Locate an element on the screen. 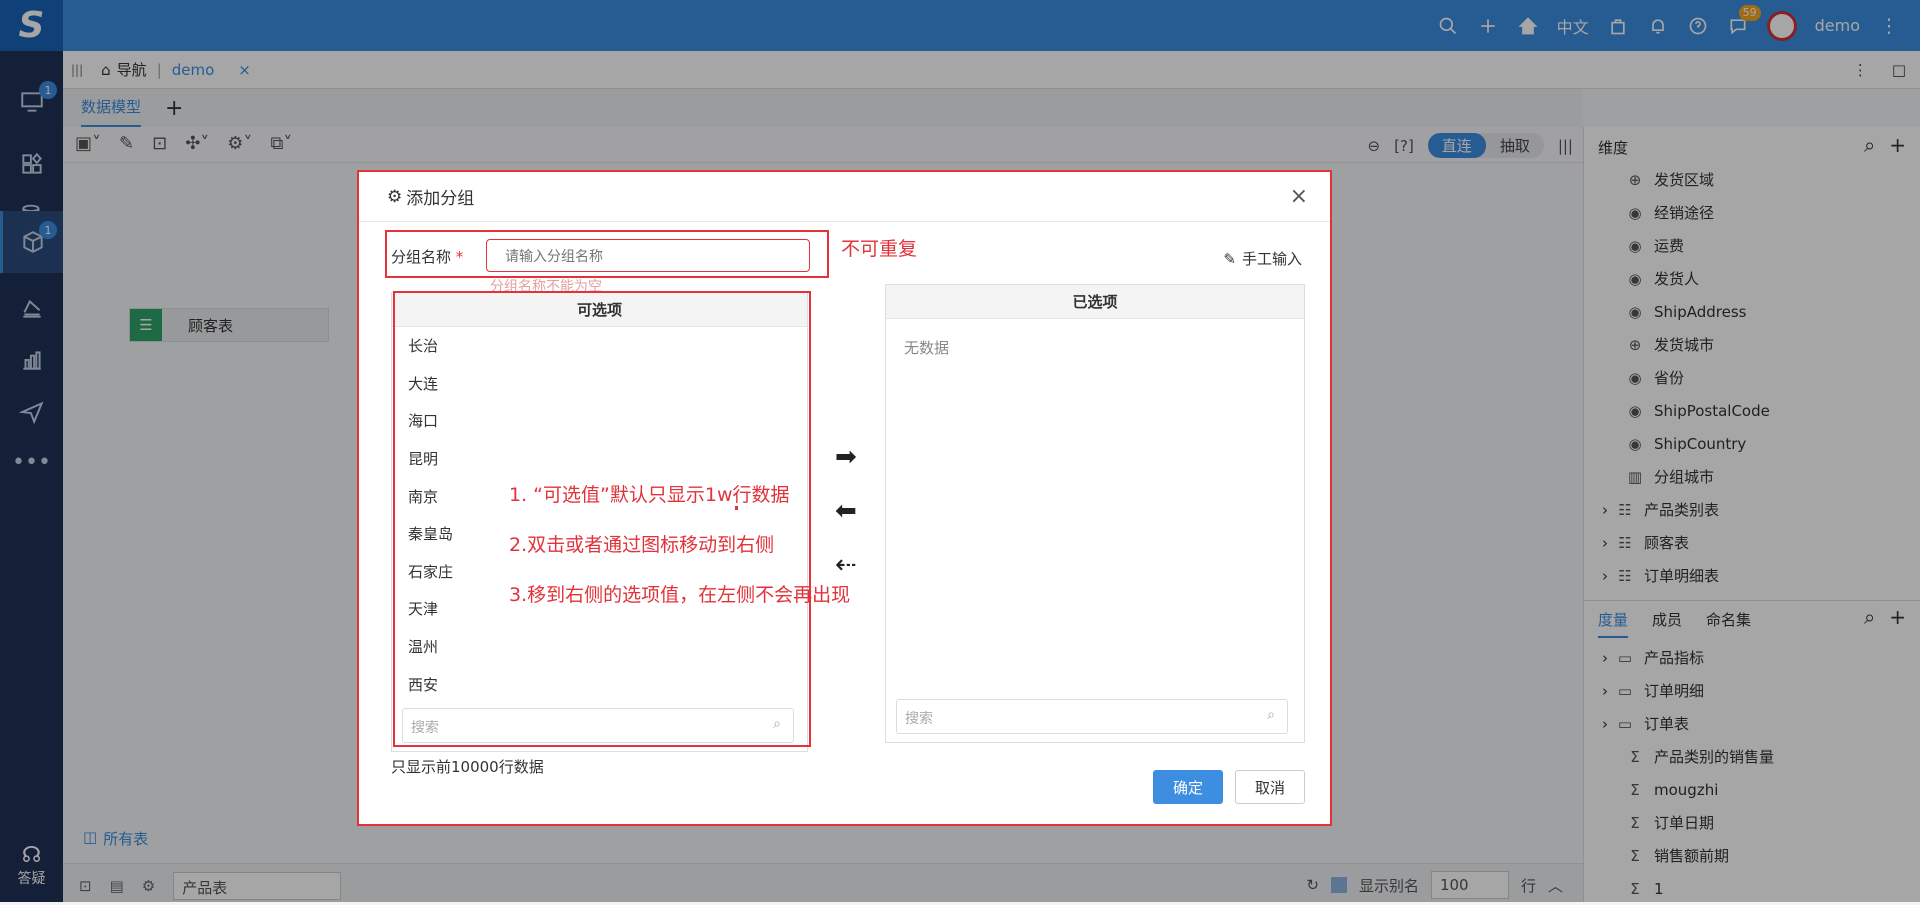  confirm-button: 确定 is located at coordinates (1188, 787).